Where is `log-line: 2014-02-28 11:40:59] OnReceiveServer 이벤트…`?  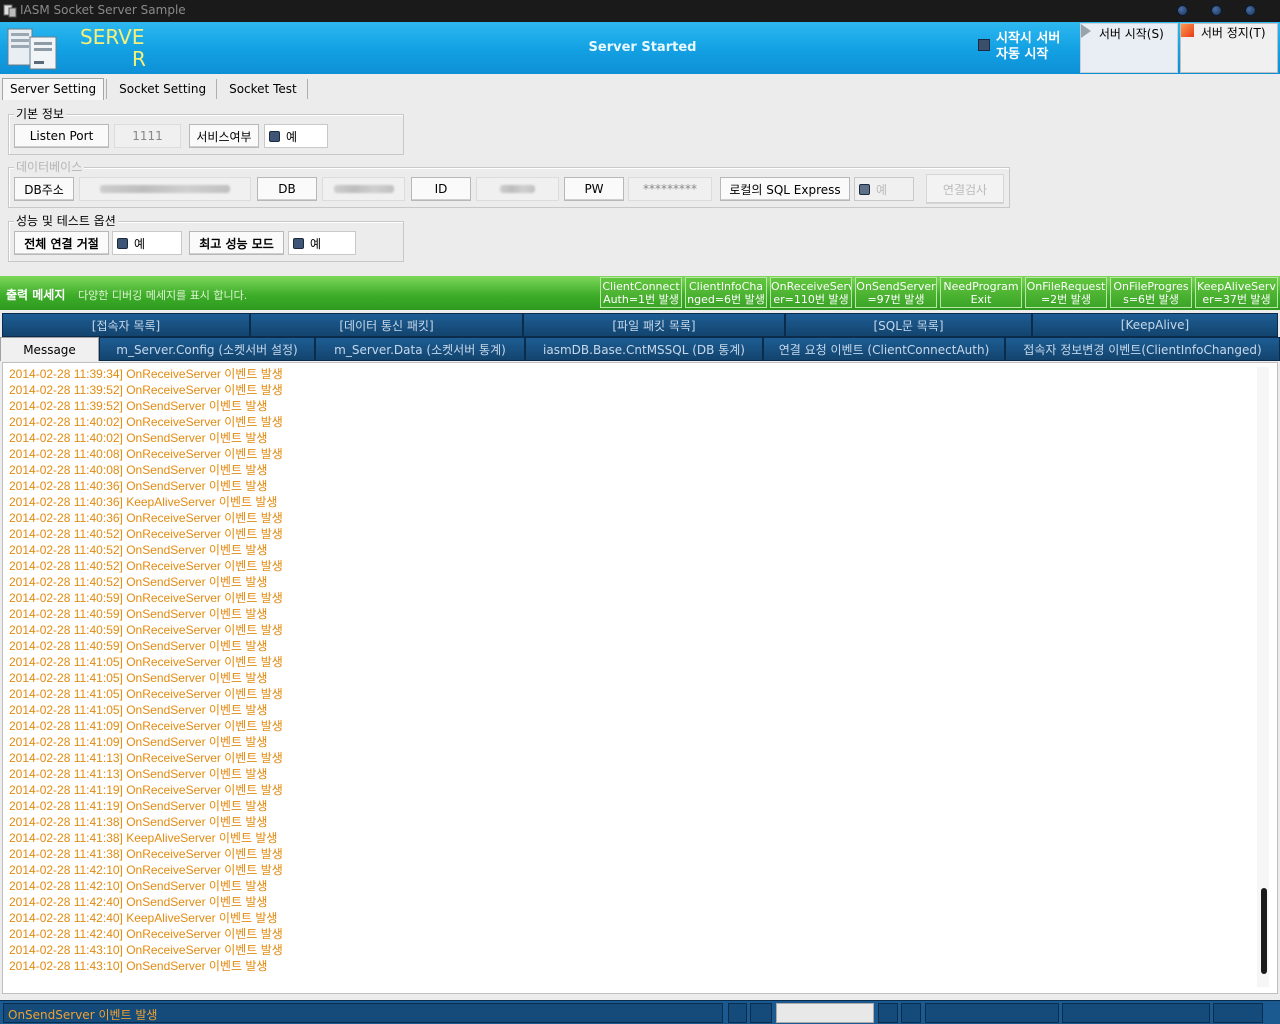
log-line: 2014-02-28 11:40:59] OnReceiveServer 이벤트… is located at coordinates (146, 598).